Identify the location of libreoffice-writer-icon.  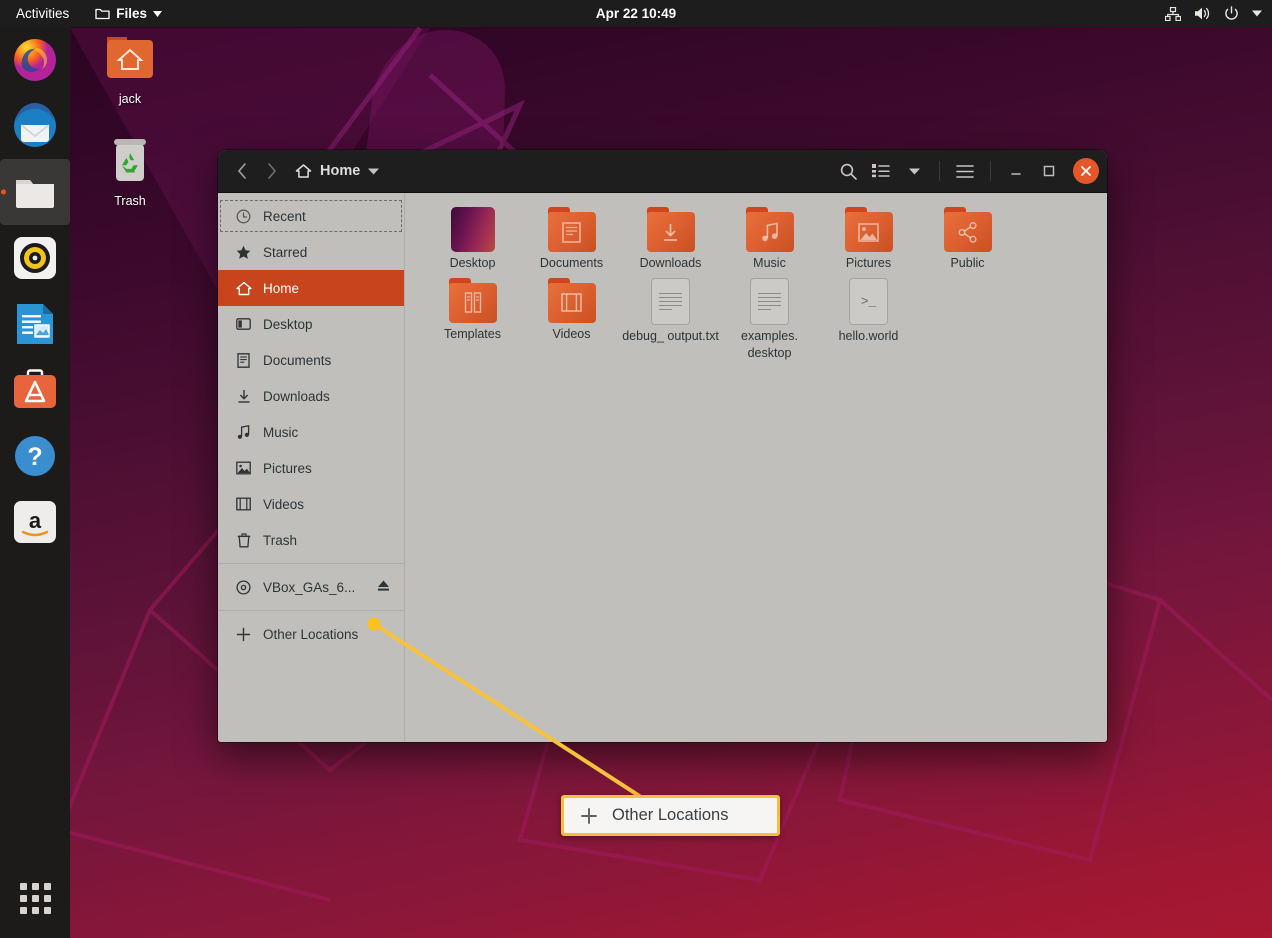
(35, 324).